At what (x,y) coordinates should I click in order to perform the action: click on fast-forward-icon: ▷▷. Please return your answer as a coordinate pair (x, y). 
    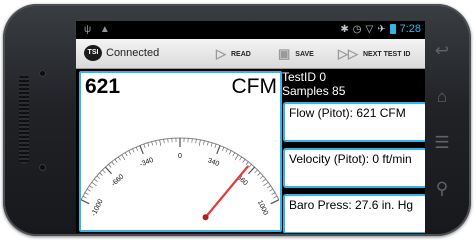
    Looking at the image, I should click on (348, 53).